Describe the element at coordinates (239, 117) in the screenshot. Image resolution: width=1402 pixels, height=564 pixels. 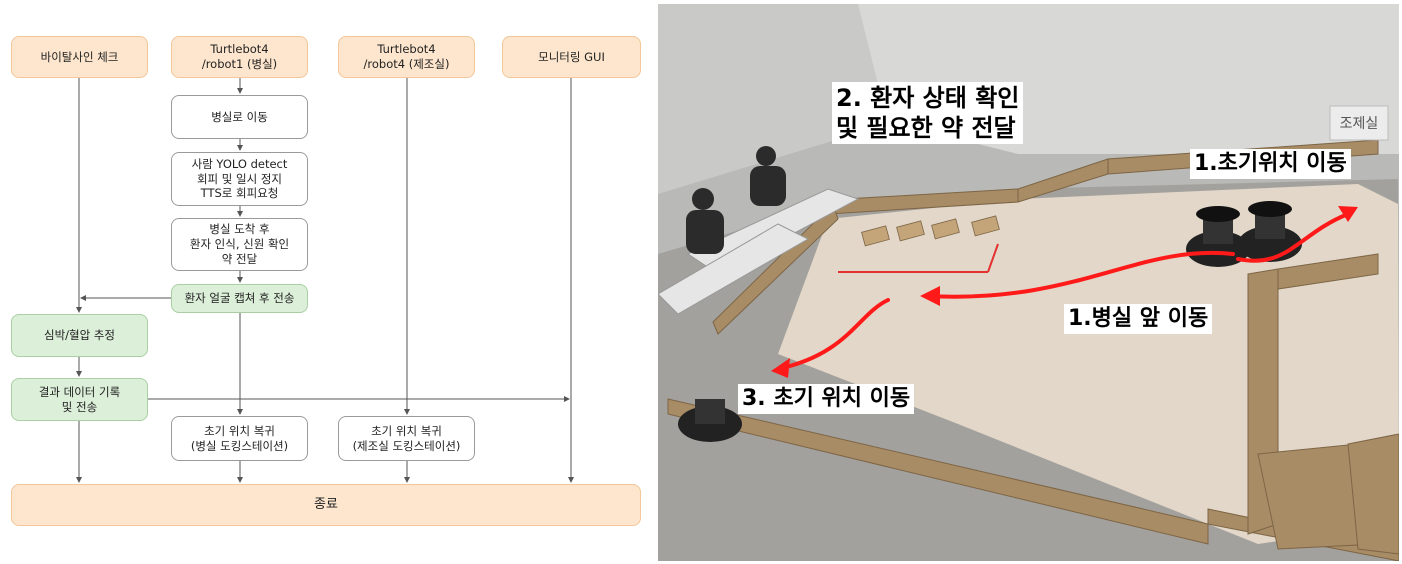
I see `step-move-ward: 병실로 이동` at that location.